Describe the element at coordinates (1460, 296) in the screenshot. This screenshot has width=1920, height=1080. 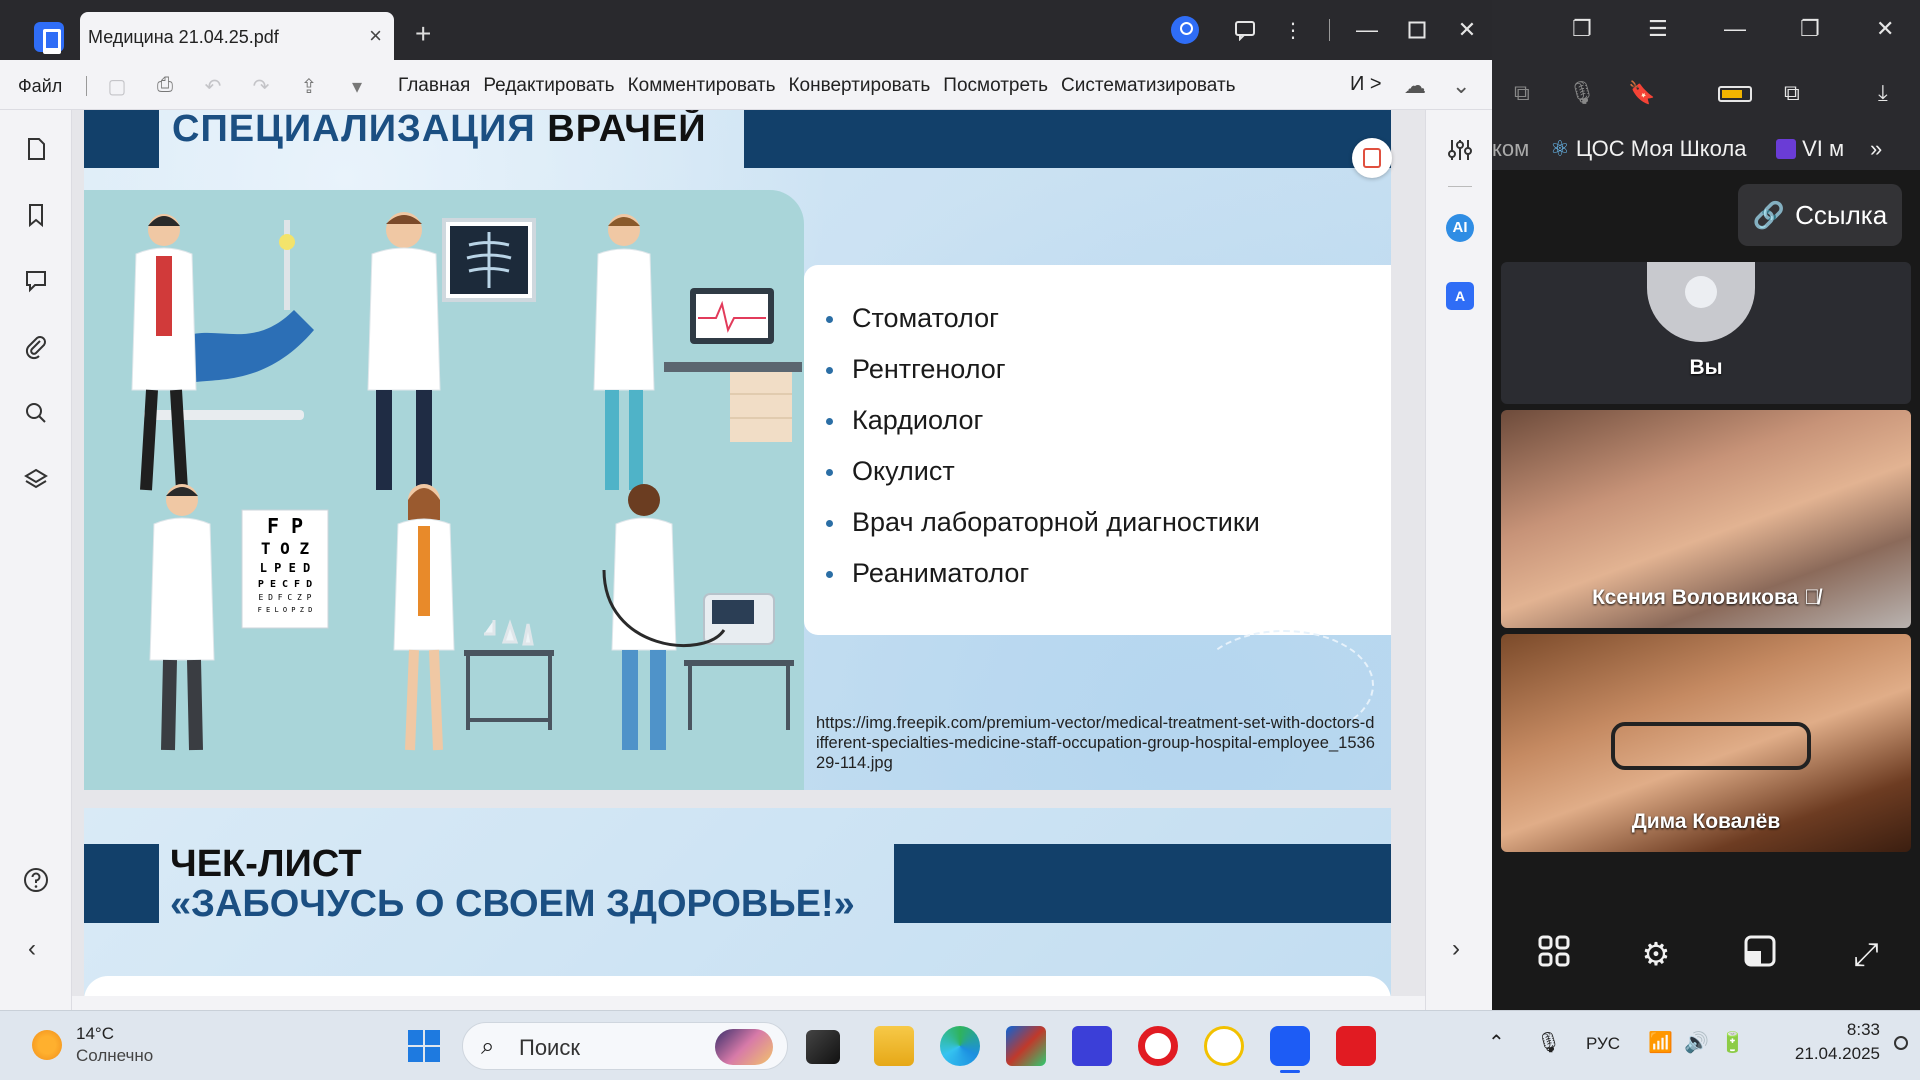
I see `translate-icon: A` at that location.